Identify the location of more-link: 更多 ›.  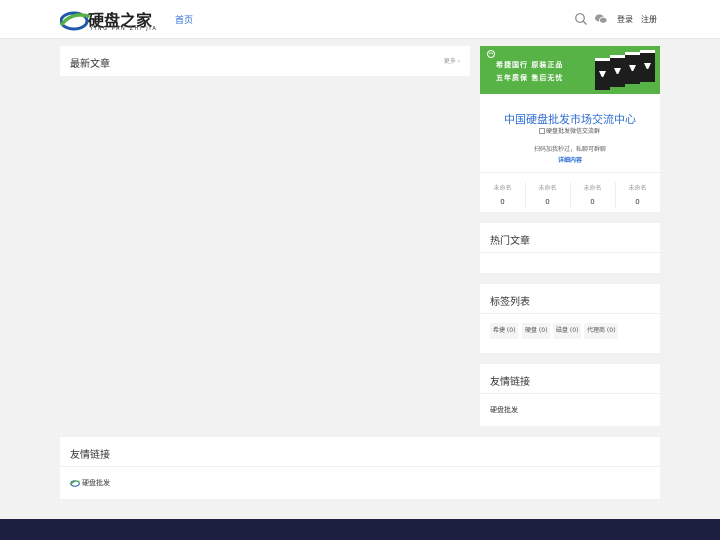
(452, 60).